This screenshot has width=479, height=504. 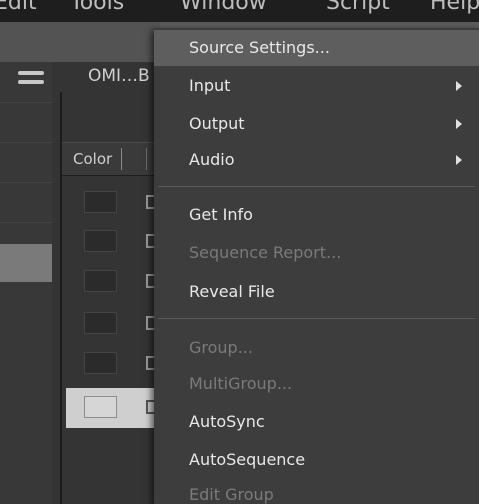 What do you see at coordinates (31, 77) in the screenshot?
I see `hamburger-menu-icon` at bounding box center [31, 77].